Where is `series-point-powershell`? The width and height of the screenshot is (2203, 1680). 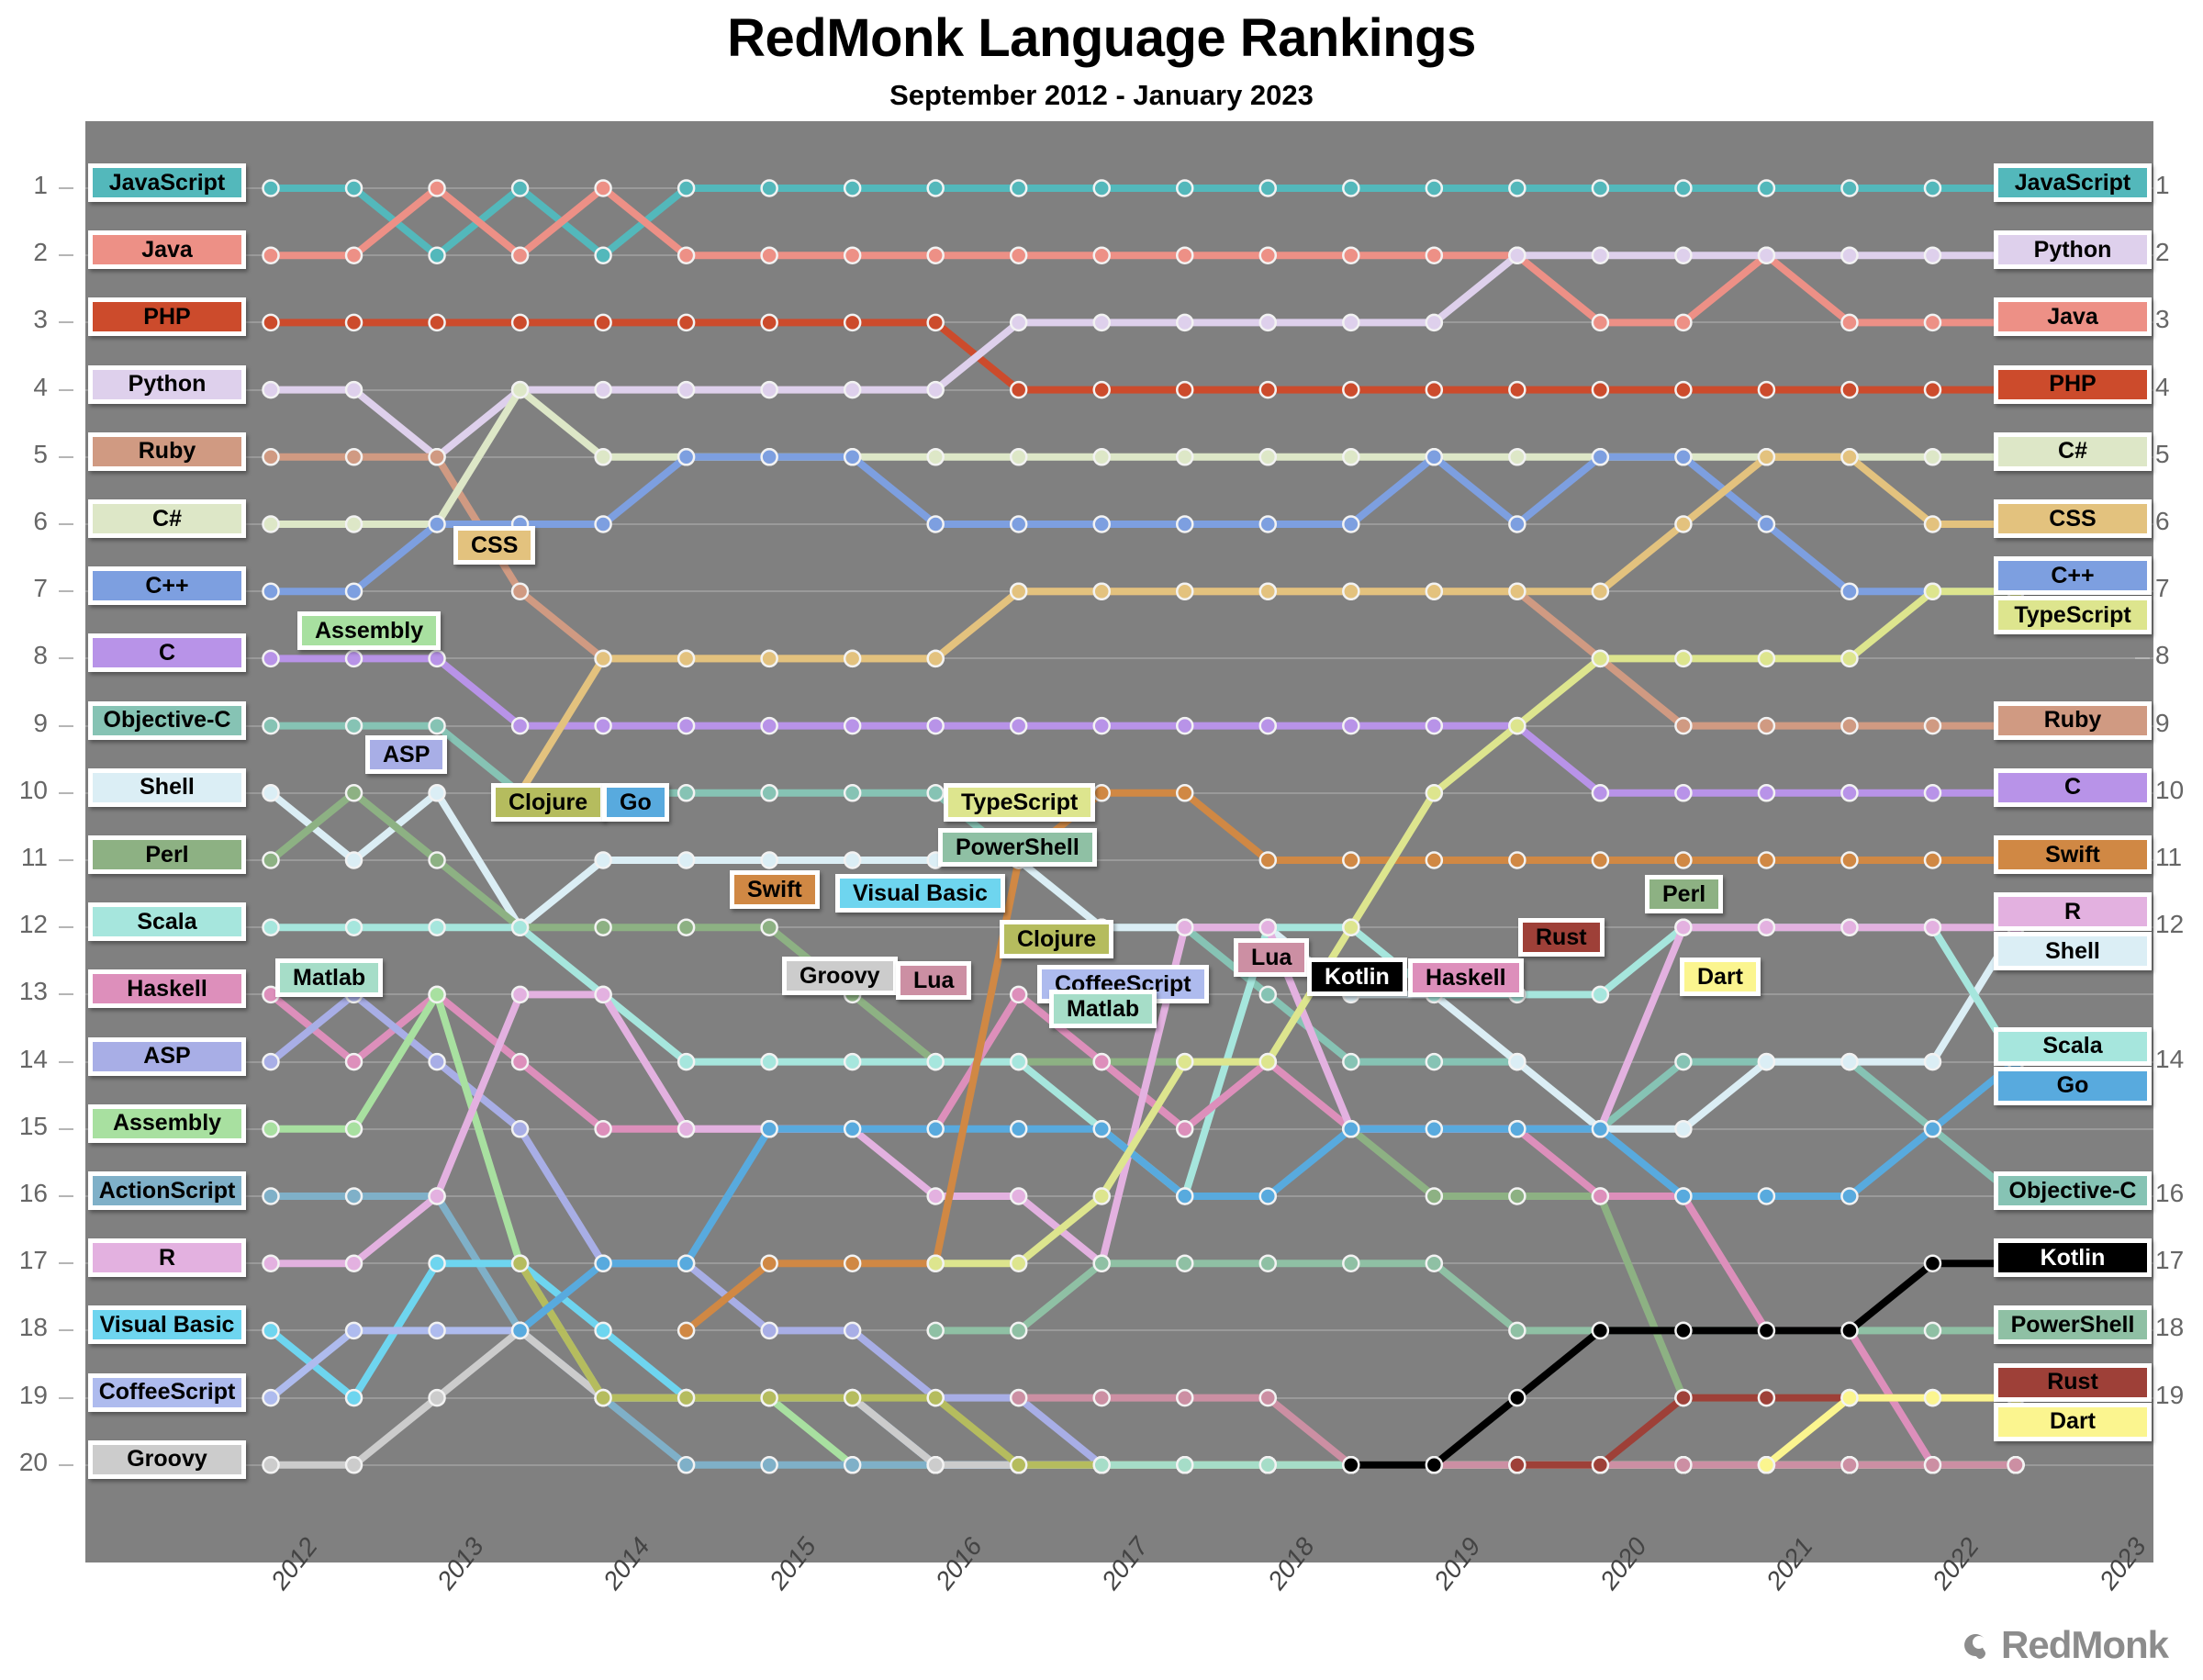
series-point-powershell is located at coordinates (1351, 1263).